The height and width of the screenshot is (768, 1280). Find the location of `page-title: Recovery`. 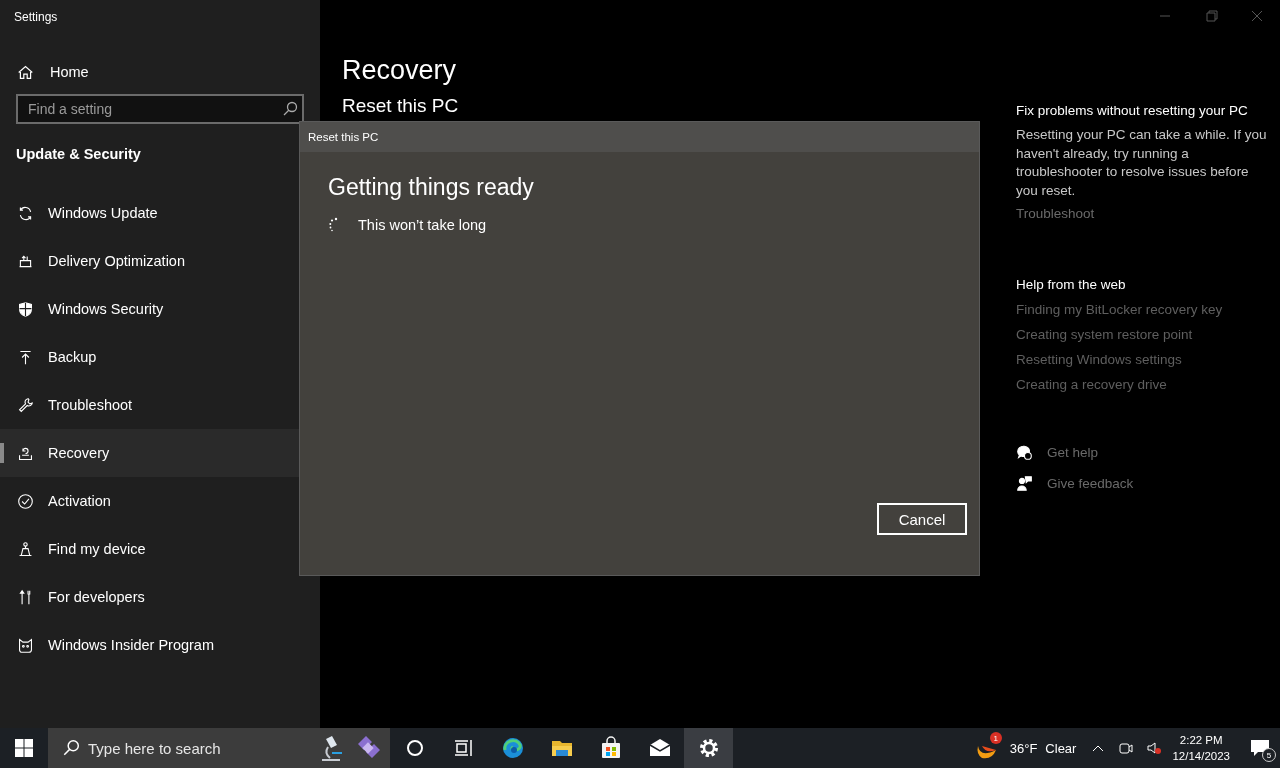

page-title: Recovery is located at coordinates (400, 70).